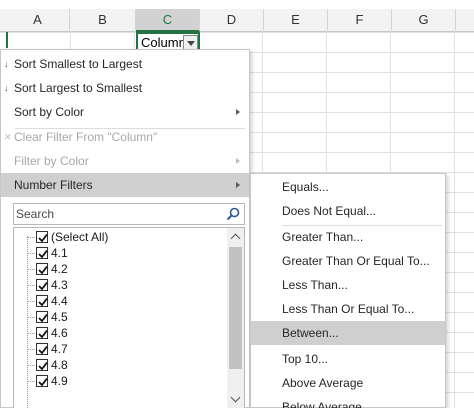  What do you see at coordinates (121, 237) in the screenshot?
I see `list-item: (Select All)` at bounding box center [121, 237].